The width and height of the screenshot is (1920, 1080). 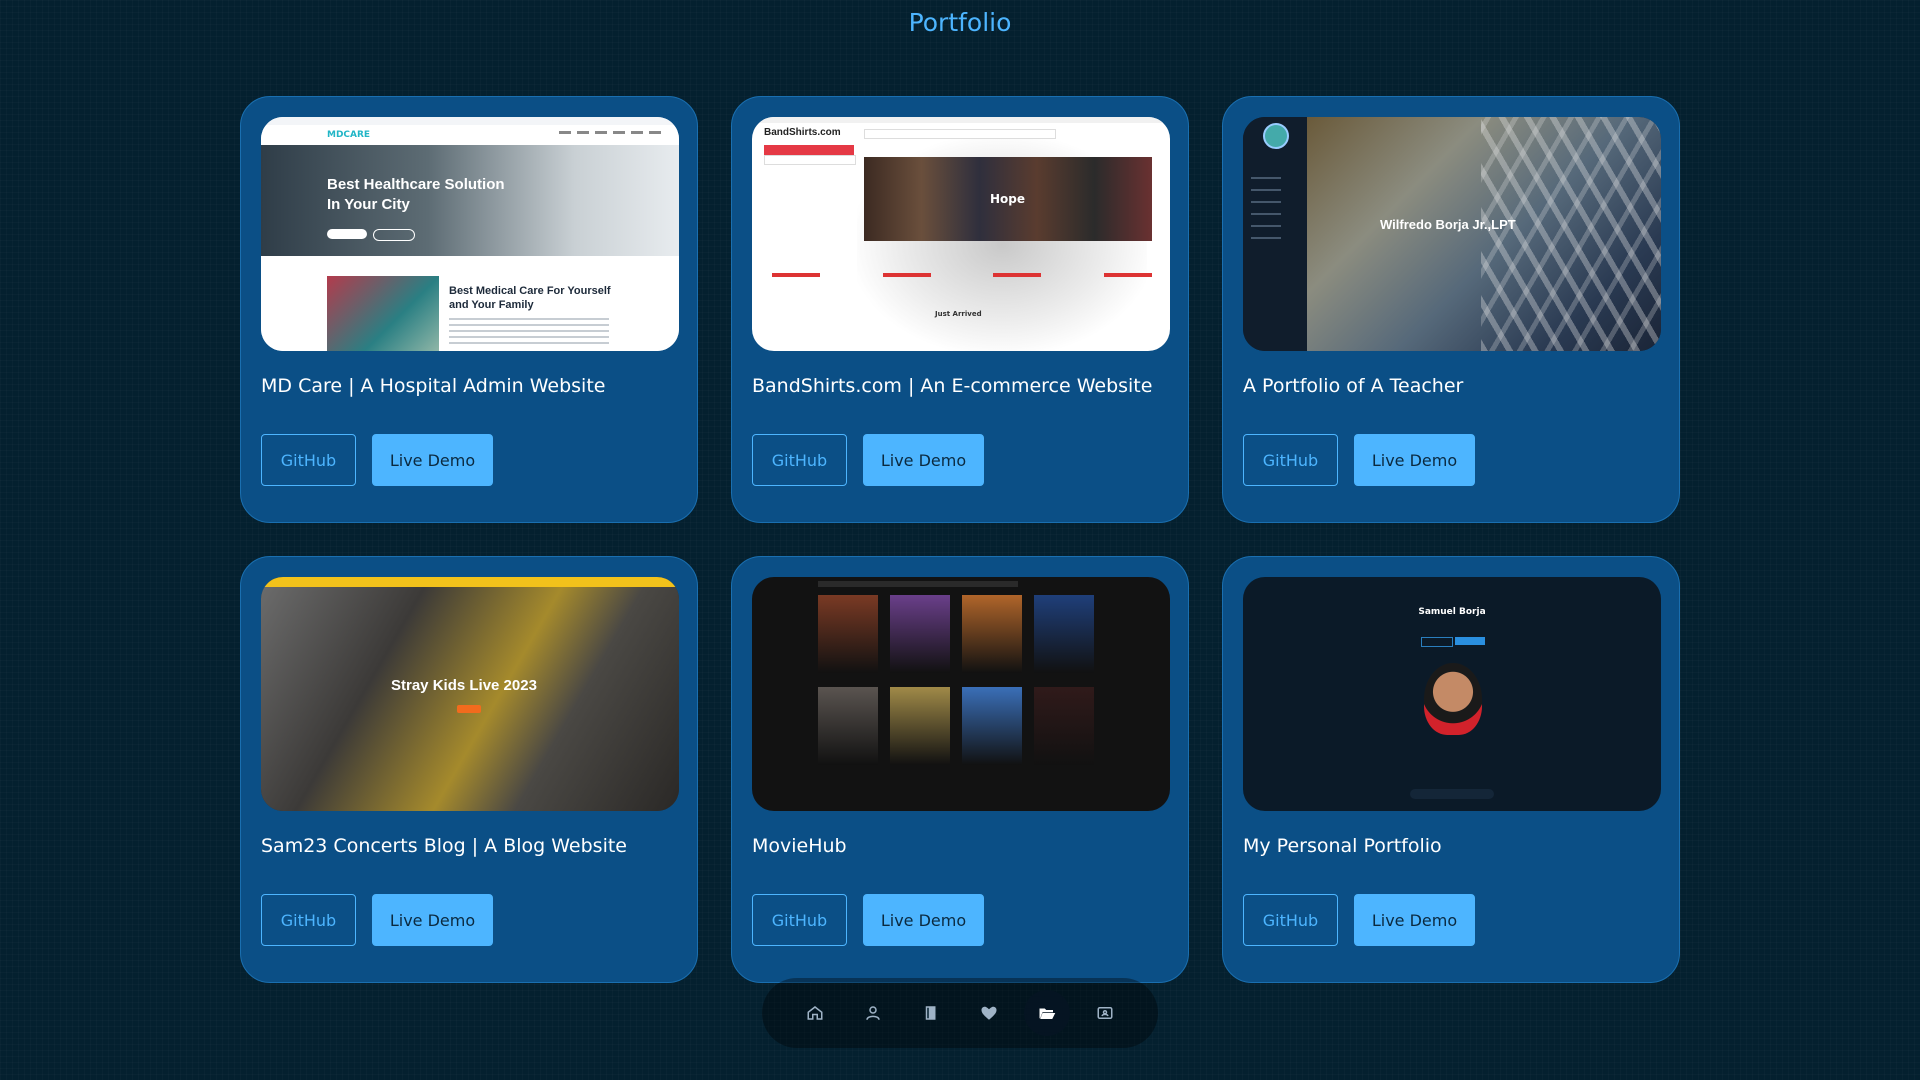 I want to click on home-icon, so click(x=815, y=1013).